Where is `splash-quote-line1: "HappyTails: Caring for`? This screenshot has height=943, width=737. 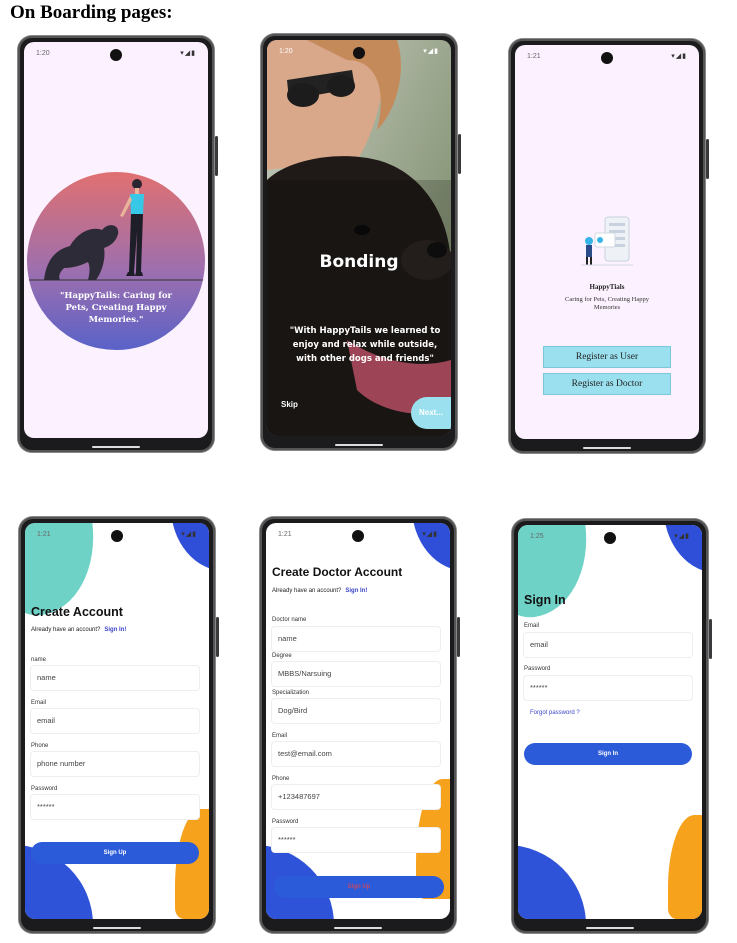
splash-quote-line1: "HappyTails: Caring for is located at coordinates (116, 296).